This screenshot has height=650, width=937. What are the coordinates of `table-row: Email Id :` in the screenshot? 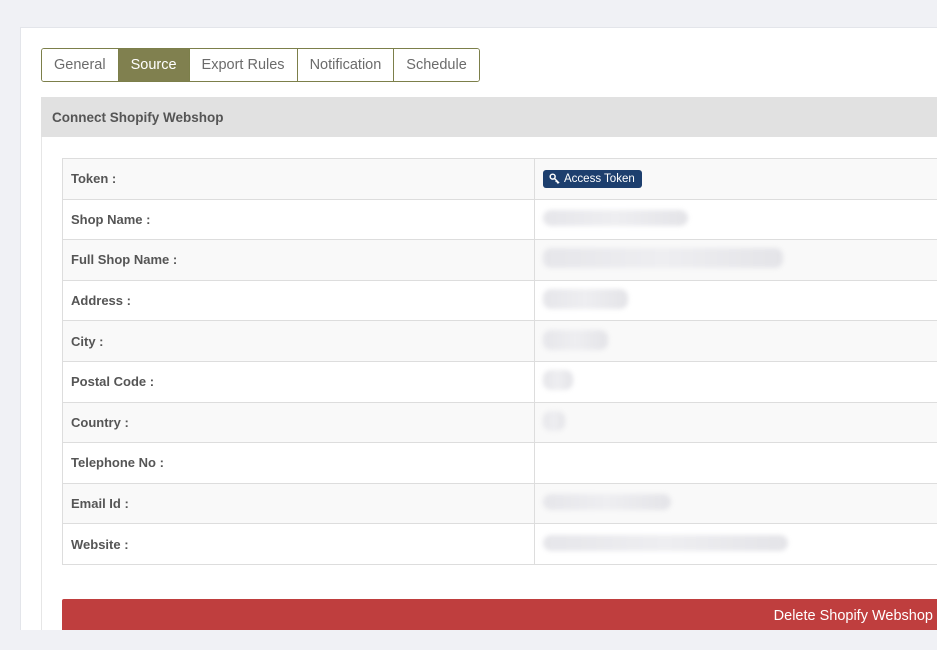 It's located at (499, 503).